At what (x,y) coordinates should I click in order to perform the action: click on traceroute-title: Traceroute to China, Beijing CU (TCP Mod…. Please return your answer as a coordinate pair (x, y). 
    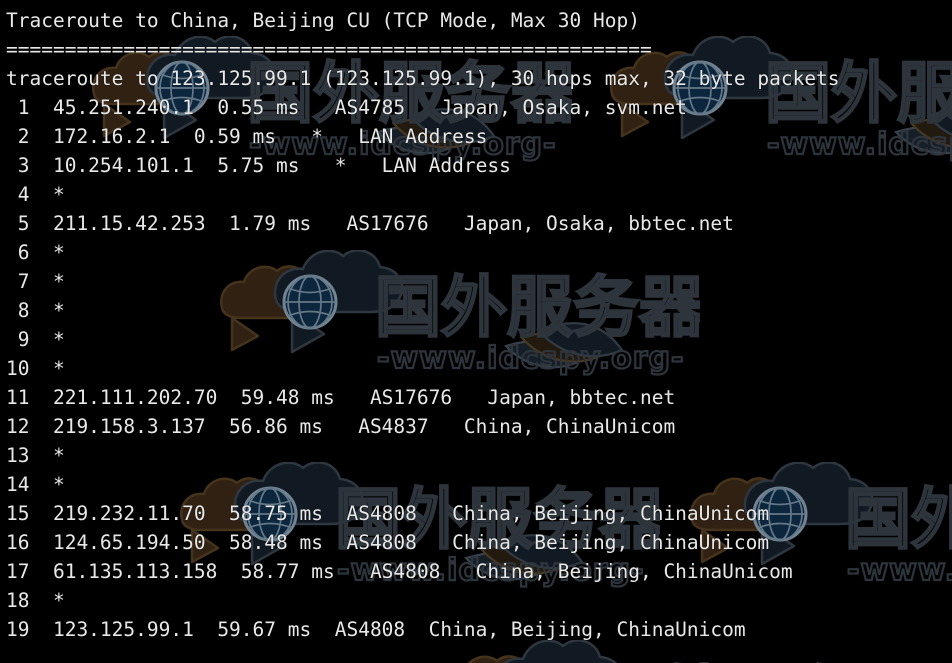
    Looking at the image, I should click on (323, 20).